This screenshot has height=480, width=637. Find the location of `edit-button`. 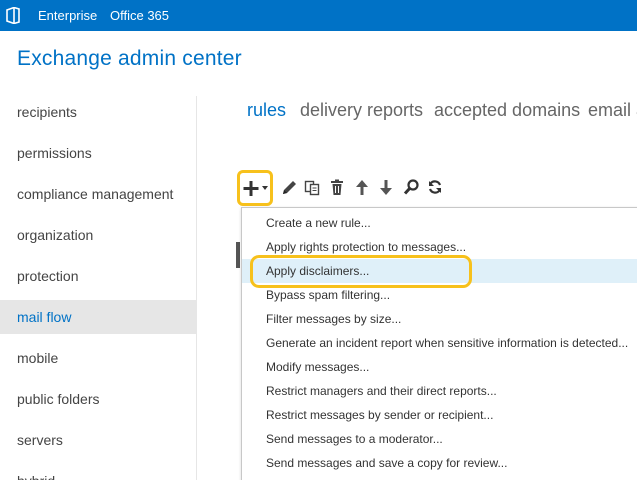

edit-button is located at coordinates (290, 188).